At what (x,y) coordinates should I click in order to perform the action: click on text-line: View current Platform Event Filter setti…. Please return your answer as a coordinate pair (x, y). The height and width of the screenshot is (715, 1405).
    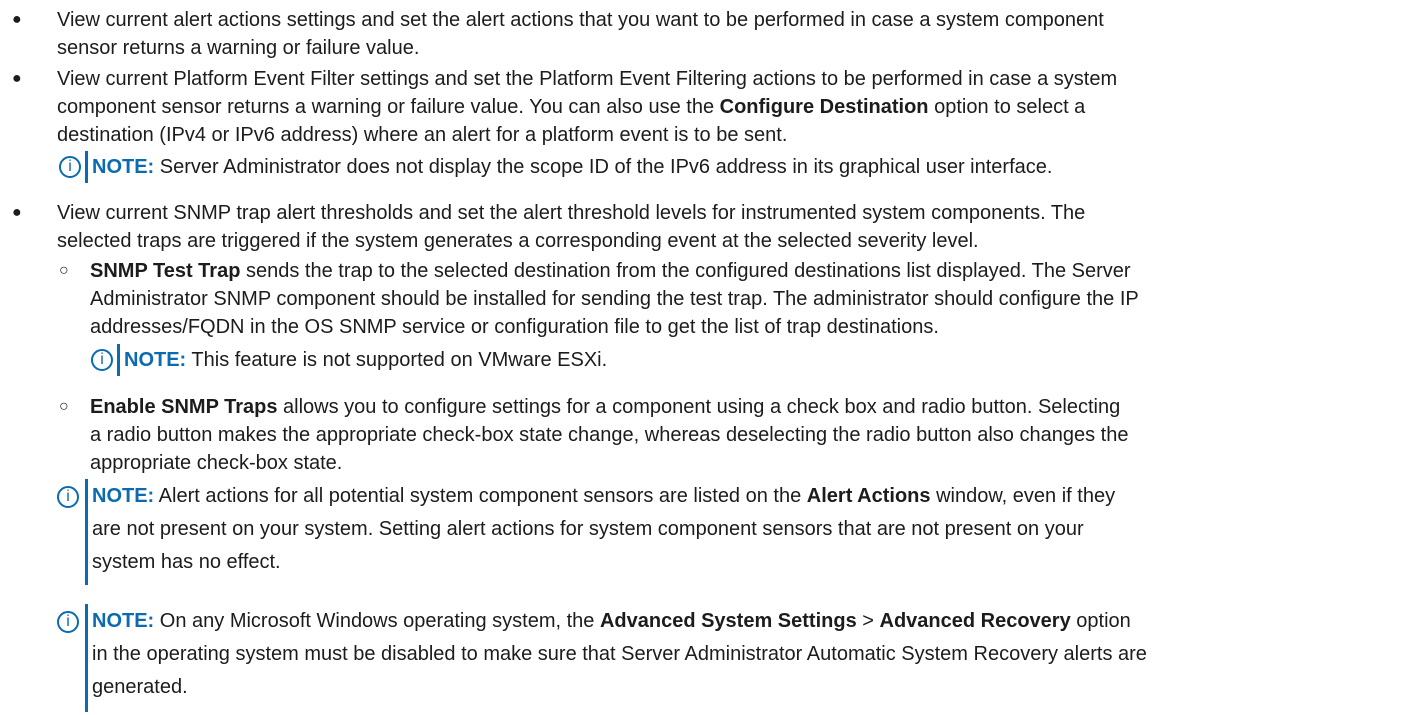
    Looking at the image, I should click on (587, 79).